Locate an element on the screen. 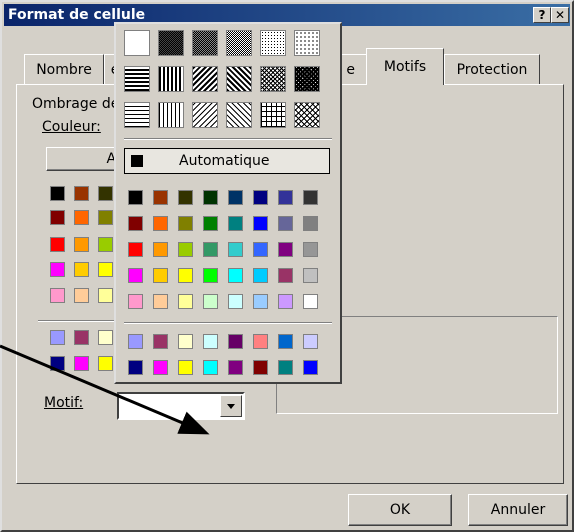 Image resolution: width=574 pixels, height=532 pixels. tab-protection: Protection is located at coordinates (492, 69).